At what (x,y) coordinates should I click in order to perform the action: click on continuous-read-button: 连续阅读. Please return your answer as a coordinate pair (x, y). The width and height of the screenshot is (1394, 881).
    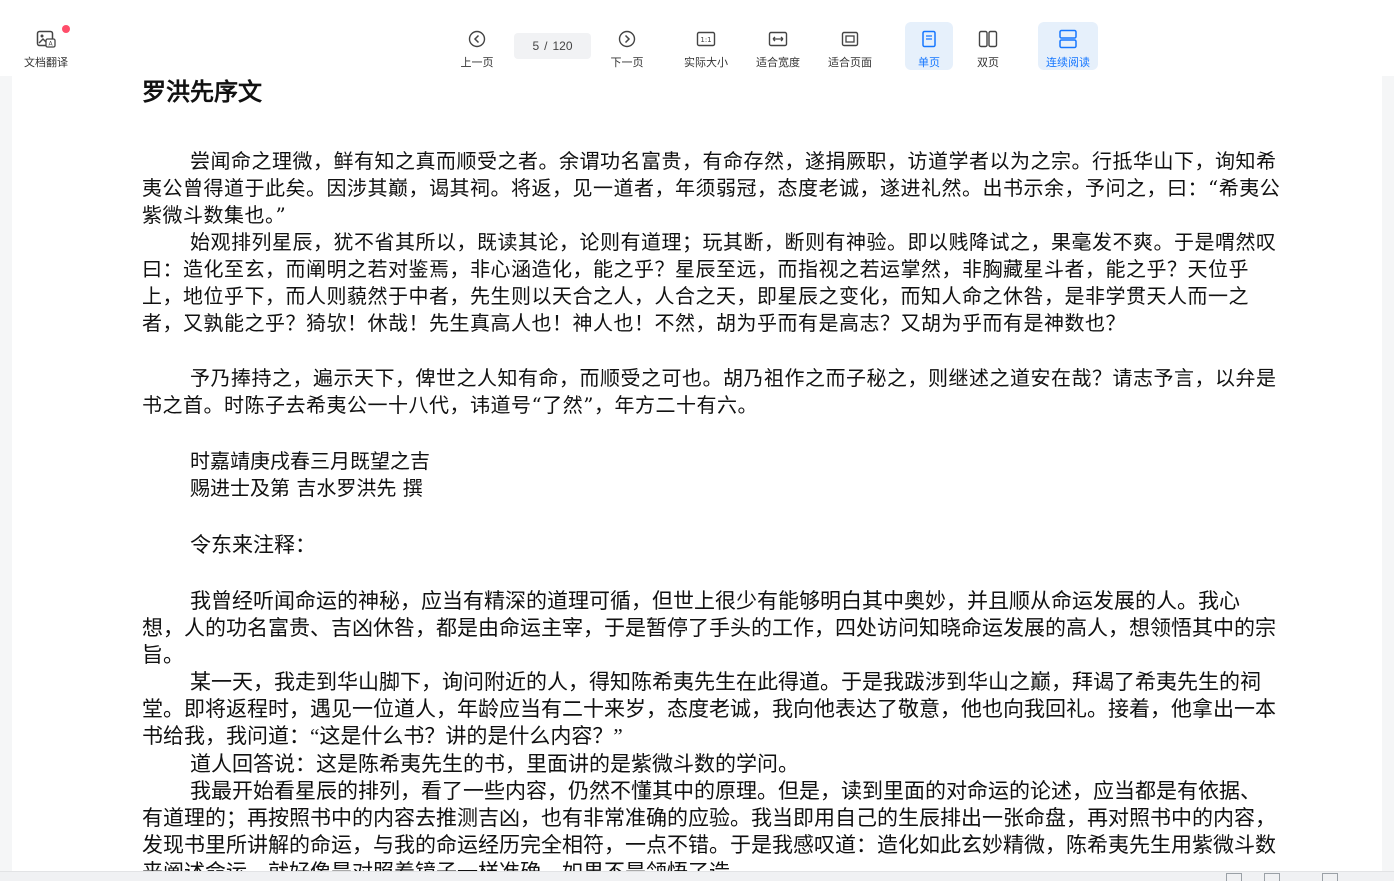
    Looking at the image, I should click on (1068, 46).